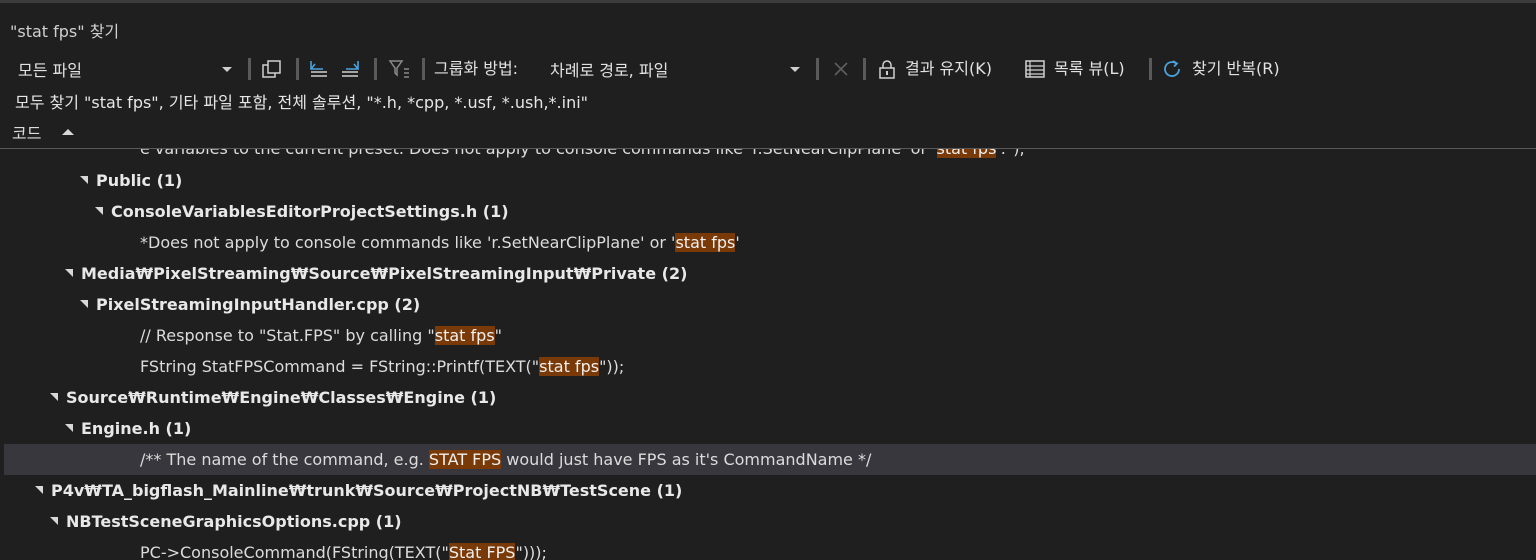 The image size is (1536, 560). I want to click on tree-file-row: NBTestSceneGraphicsOptions.cpp (1), so click(770, 521).